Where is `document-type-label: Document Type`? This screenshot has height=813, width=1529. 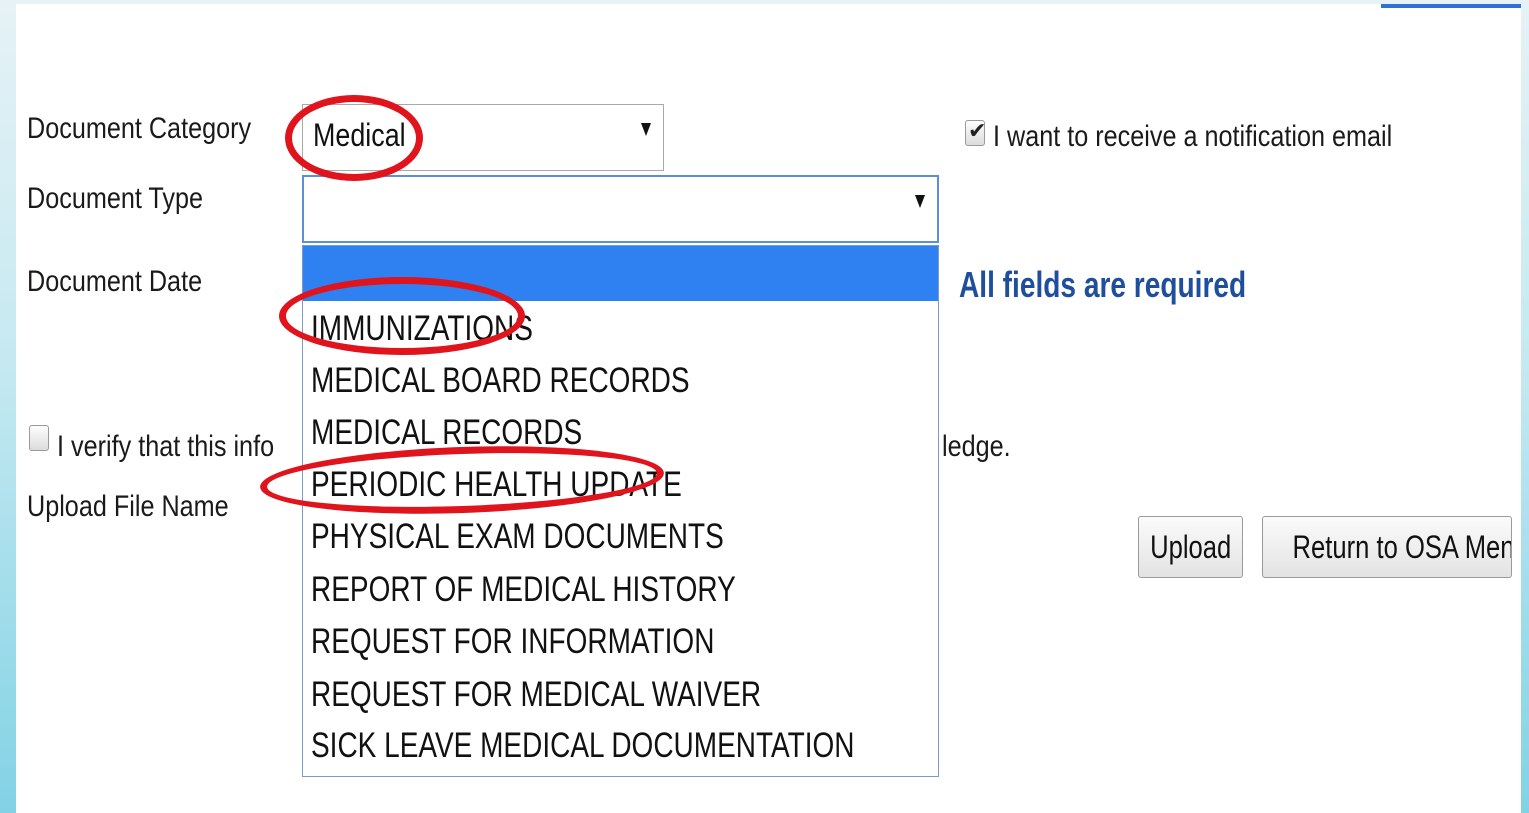
document-type-label: Document Type is located at coordinates (115, 198).